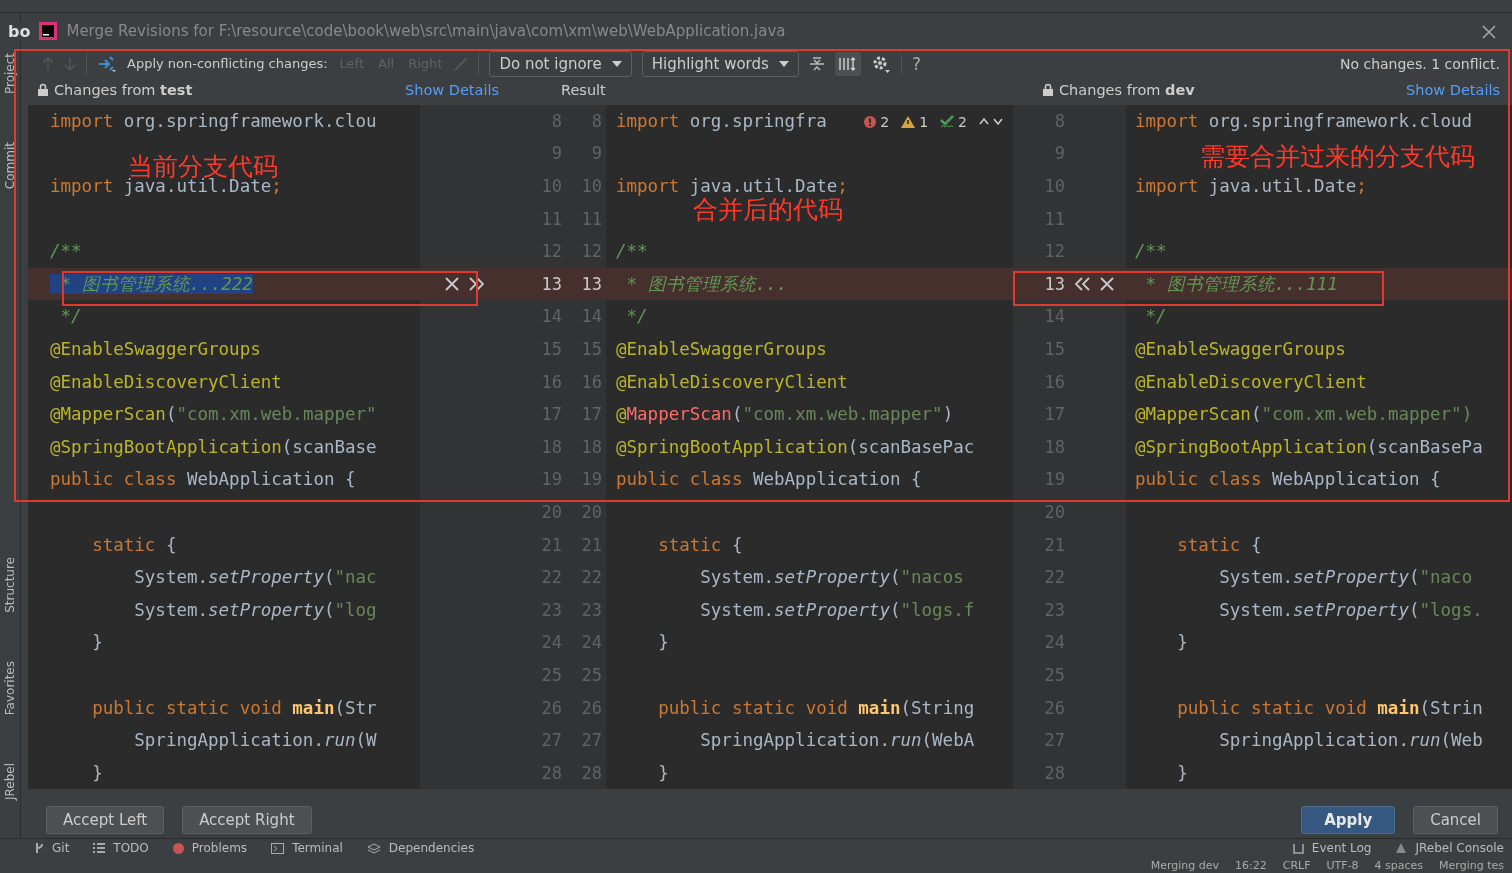 This screenshot has width=1512, height=873. I want to click on code-line: SpringApplication.run(WebA, so click(837, 740).